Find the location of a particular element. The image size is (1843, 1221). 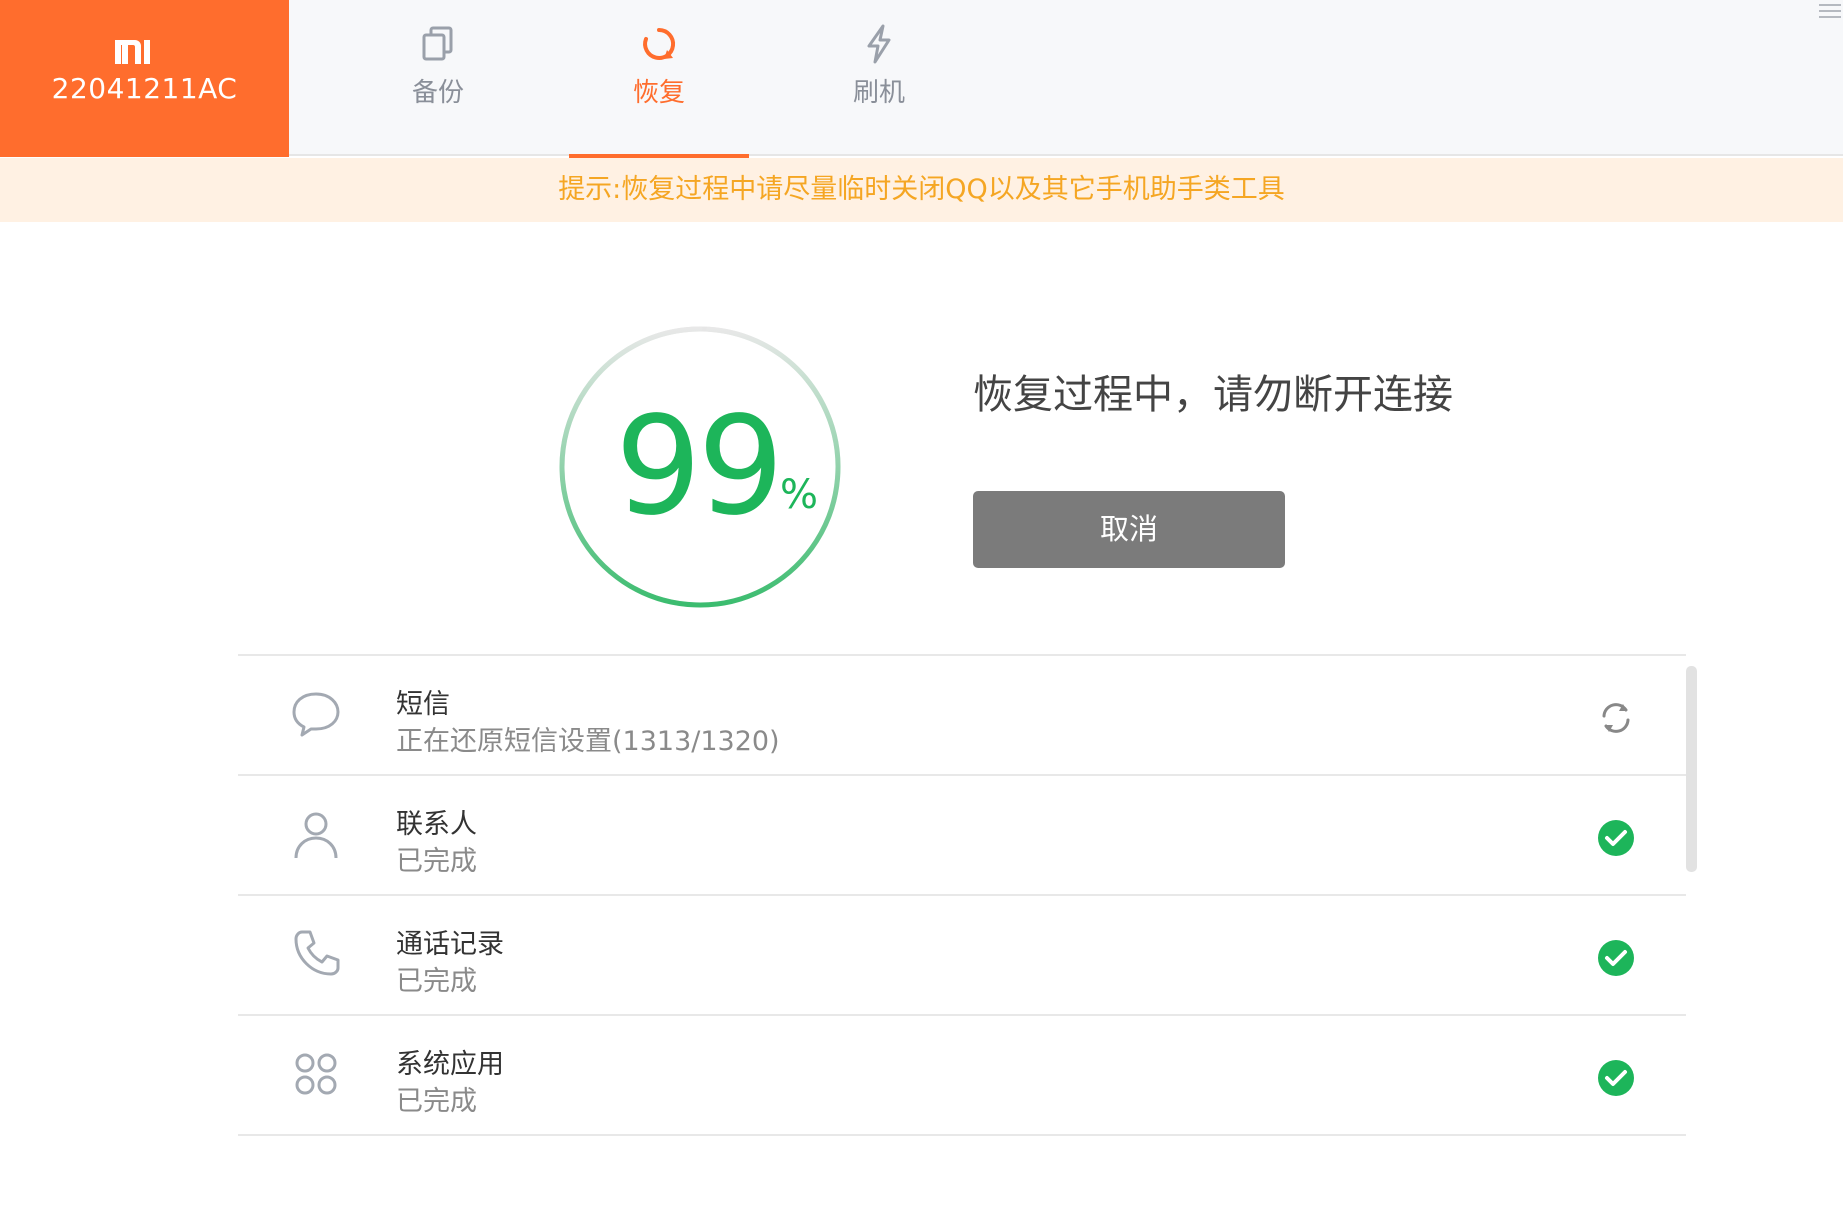

progress-value: 99 is located at coordinates (699, 467).